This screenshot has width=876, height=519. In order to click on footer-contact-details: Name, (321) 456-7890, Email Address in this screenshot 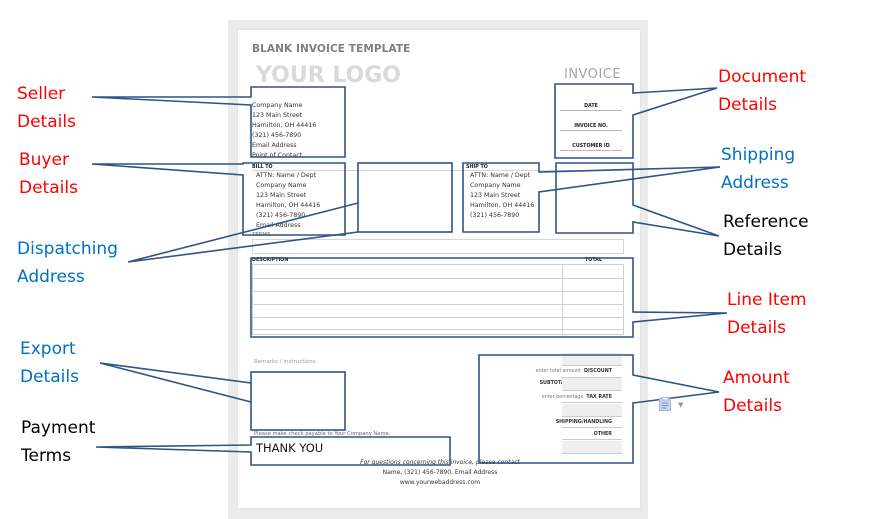, I will do `click(440, 472)`.